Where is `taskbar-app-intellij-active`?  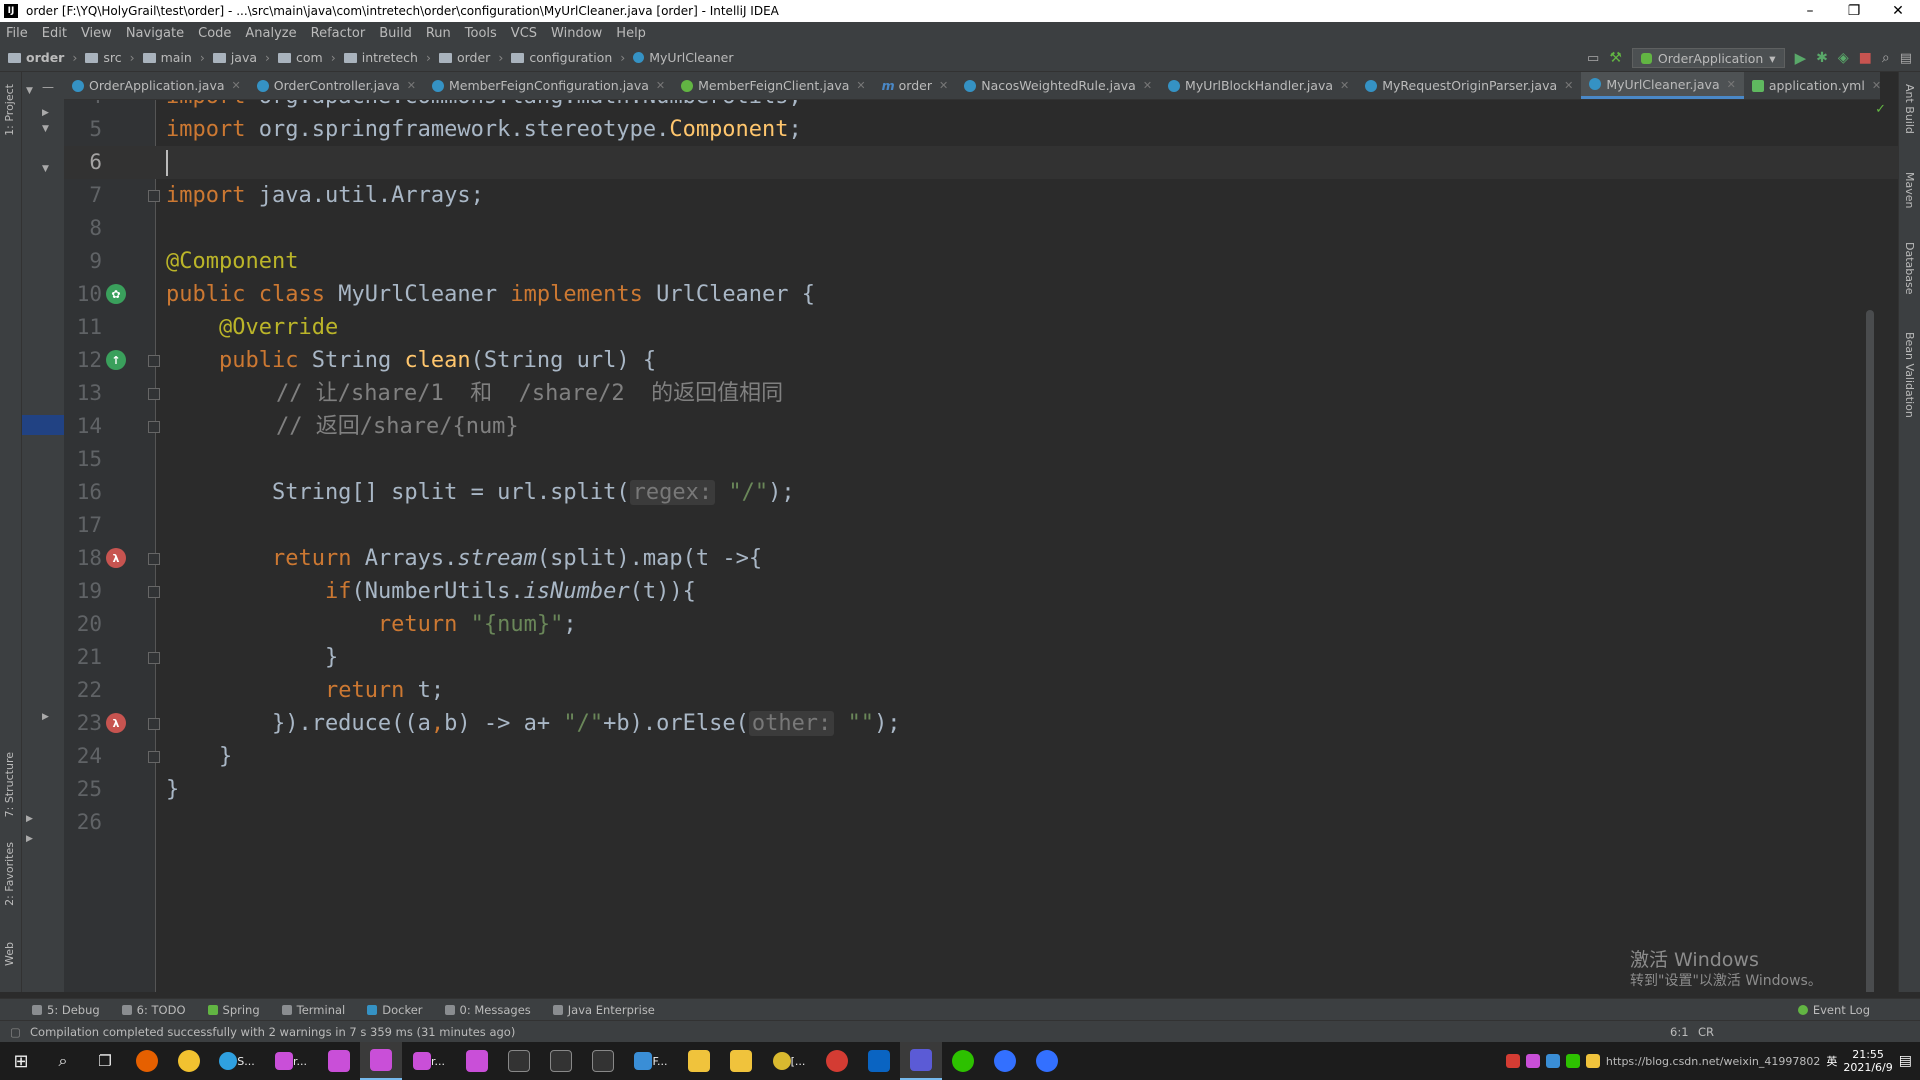 taskbar-app-intellij-active is located at coordinates (381, 1061).